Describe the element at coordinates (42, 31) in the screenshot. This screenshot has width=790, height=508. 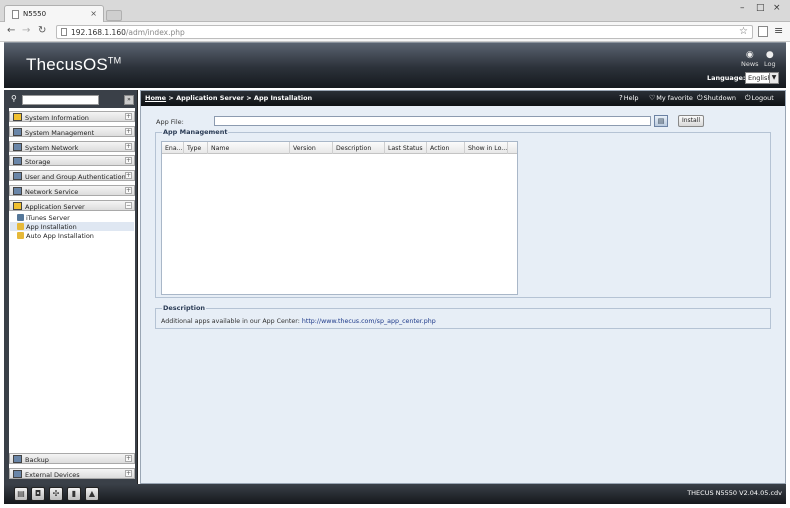
I see `reload-icon: ↻` at that location.